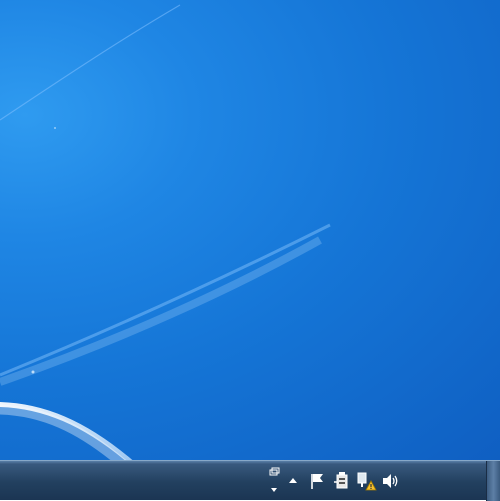  What do you see at coordinates (445, 481) in the screenshot?
I see `clock` at bounding box center [445, 481].